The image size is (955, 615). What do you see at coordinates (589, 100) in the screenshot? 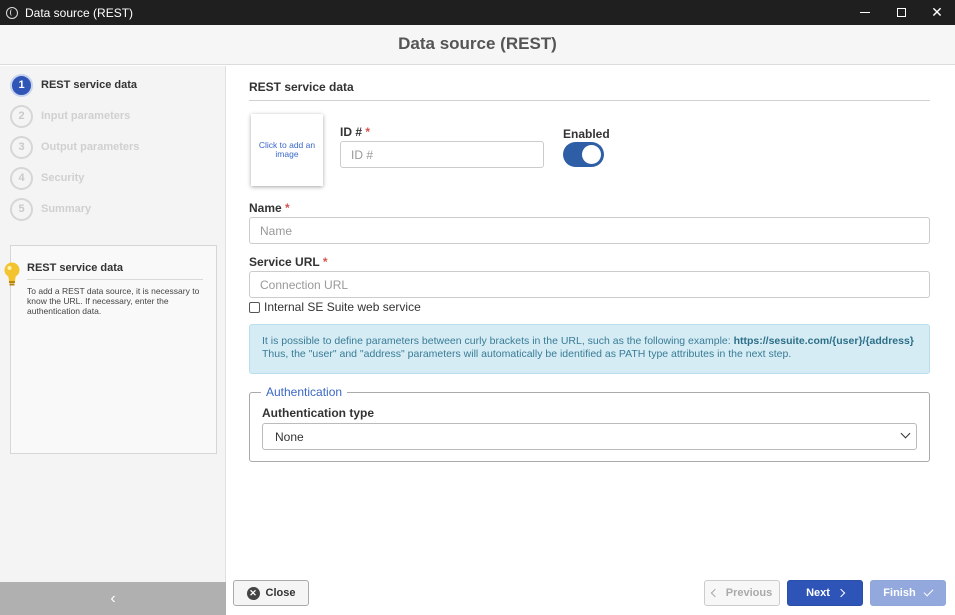
I see `section-divider` at bounding box center [589, 100].